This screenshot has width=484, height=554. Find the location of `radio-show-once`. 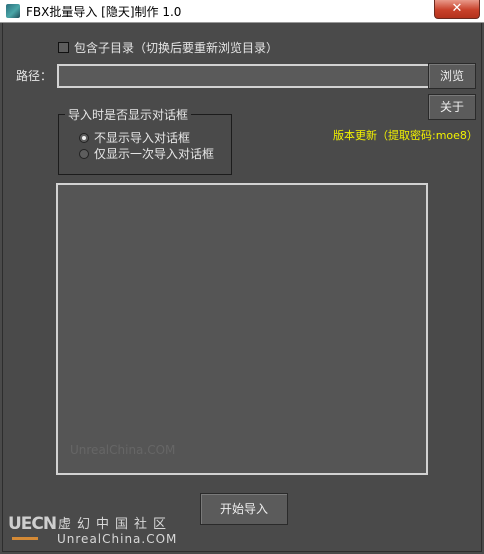

radio-show-once is located at coordinates (84, 154).